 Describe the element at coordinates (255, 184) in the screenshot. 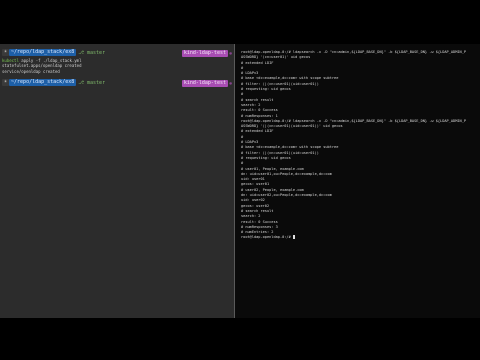

I see `terminal-line-text: gecos: user01` at that location.